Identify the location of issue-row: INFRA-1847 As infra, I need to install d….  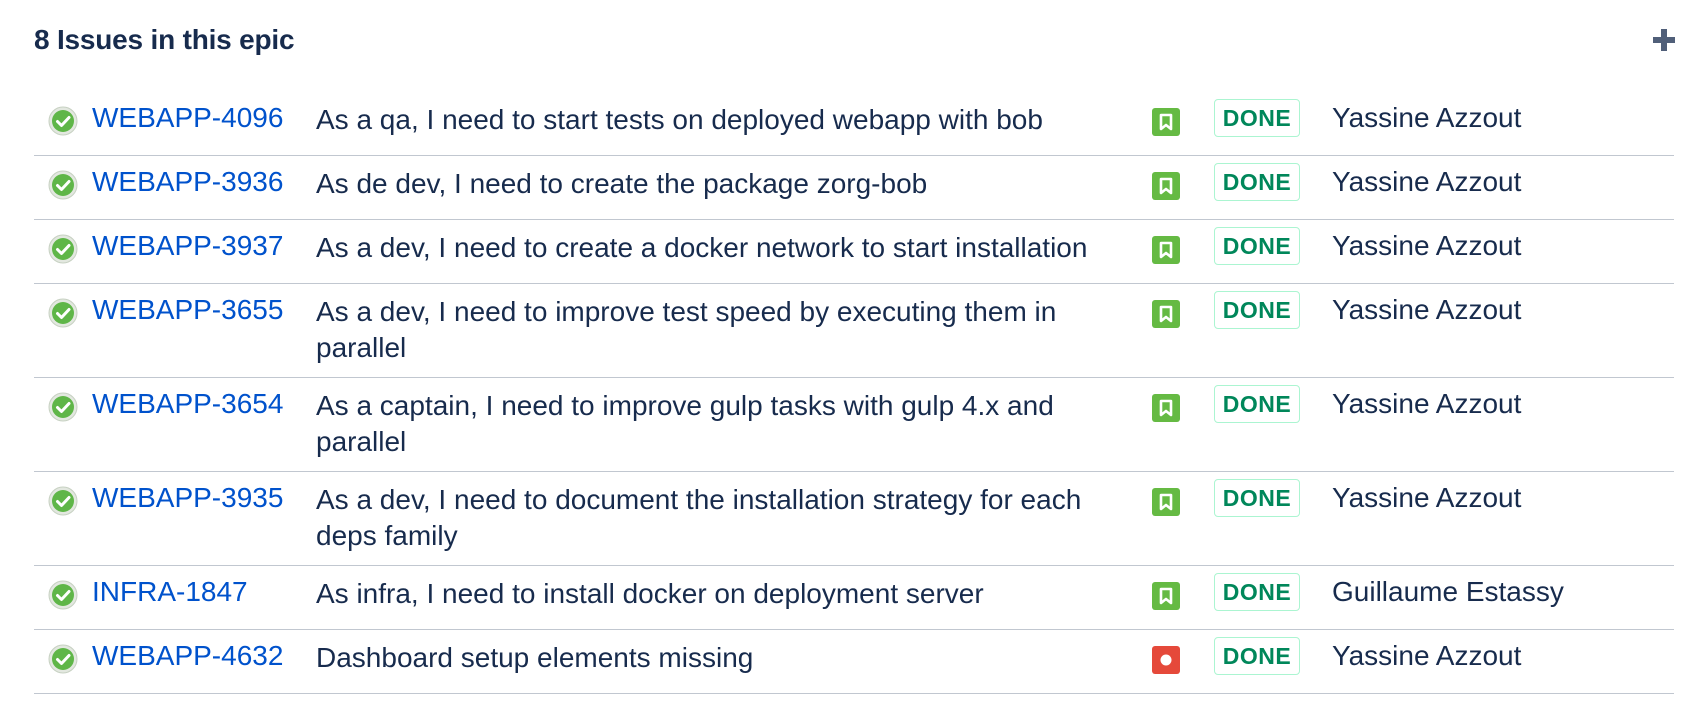
(854, 598).